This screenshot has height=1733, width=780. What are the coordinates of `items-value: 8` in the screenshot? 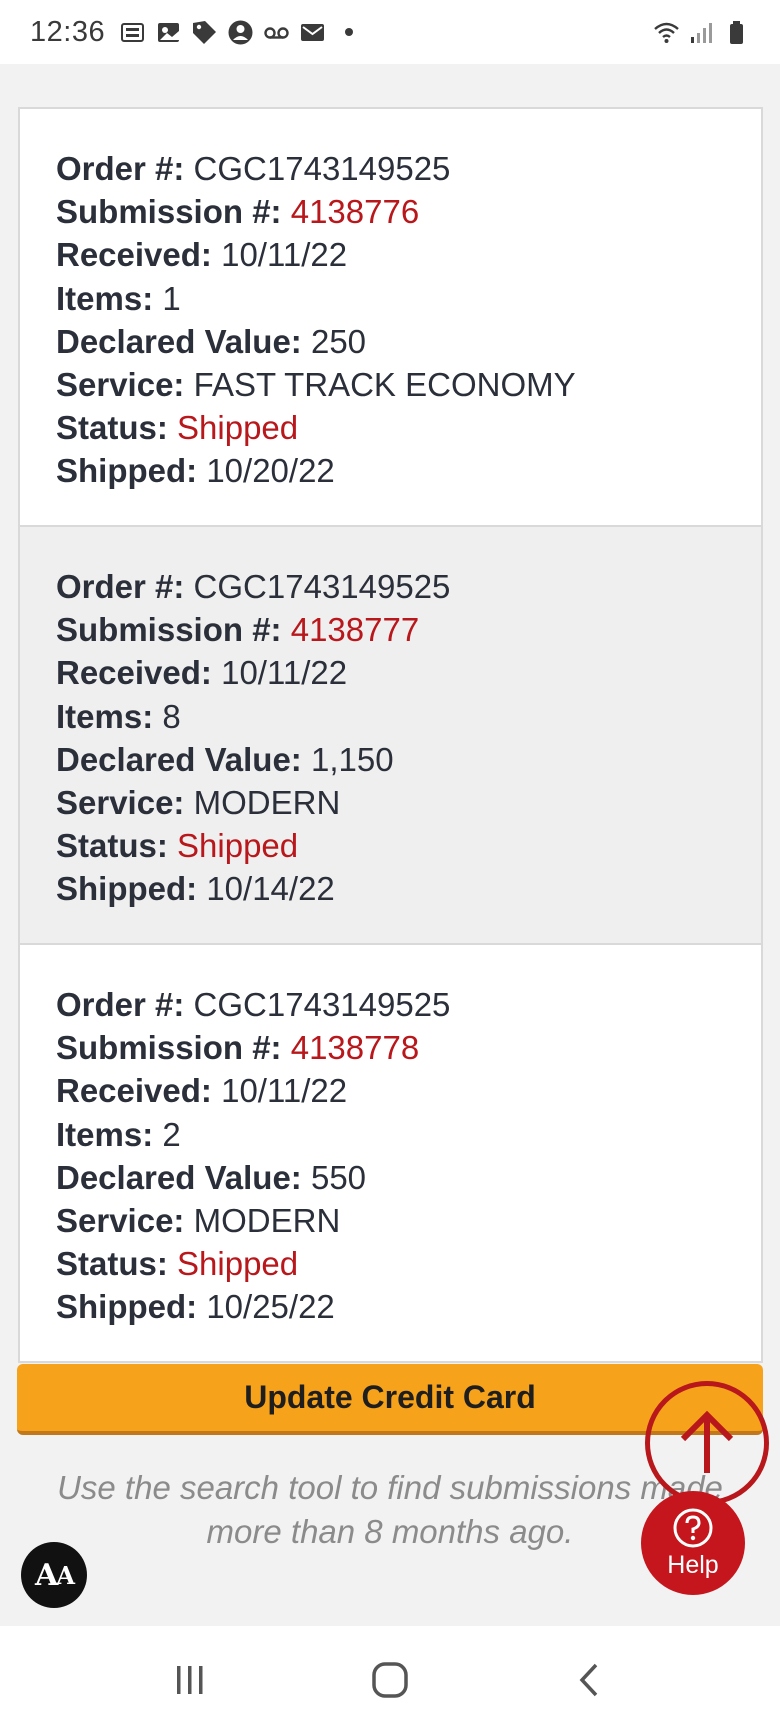 It's located at (171, 716).